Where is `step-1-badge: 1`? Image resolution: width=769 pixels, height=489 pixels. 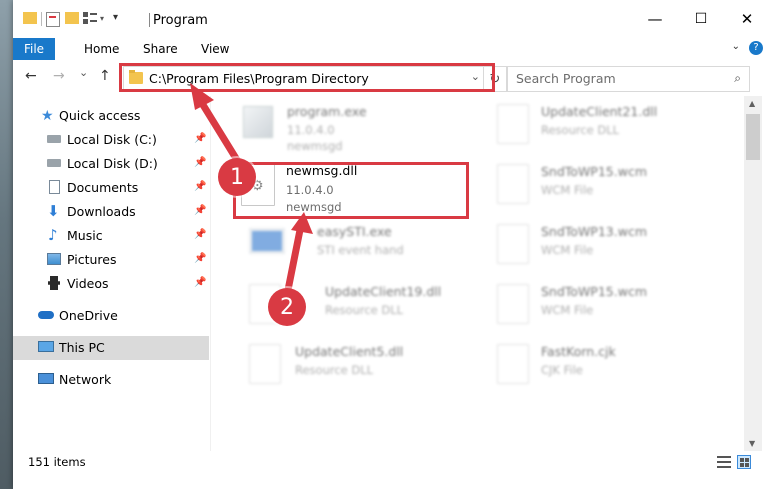 step-1-badge: 1 is located at coordinates (237, 177).